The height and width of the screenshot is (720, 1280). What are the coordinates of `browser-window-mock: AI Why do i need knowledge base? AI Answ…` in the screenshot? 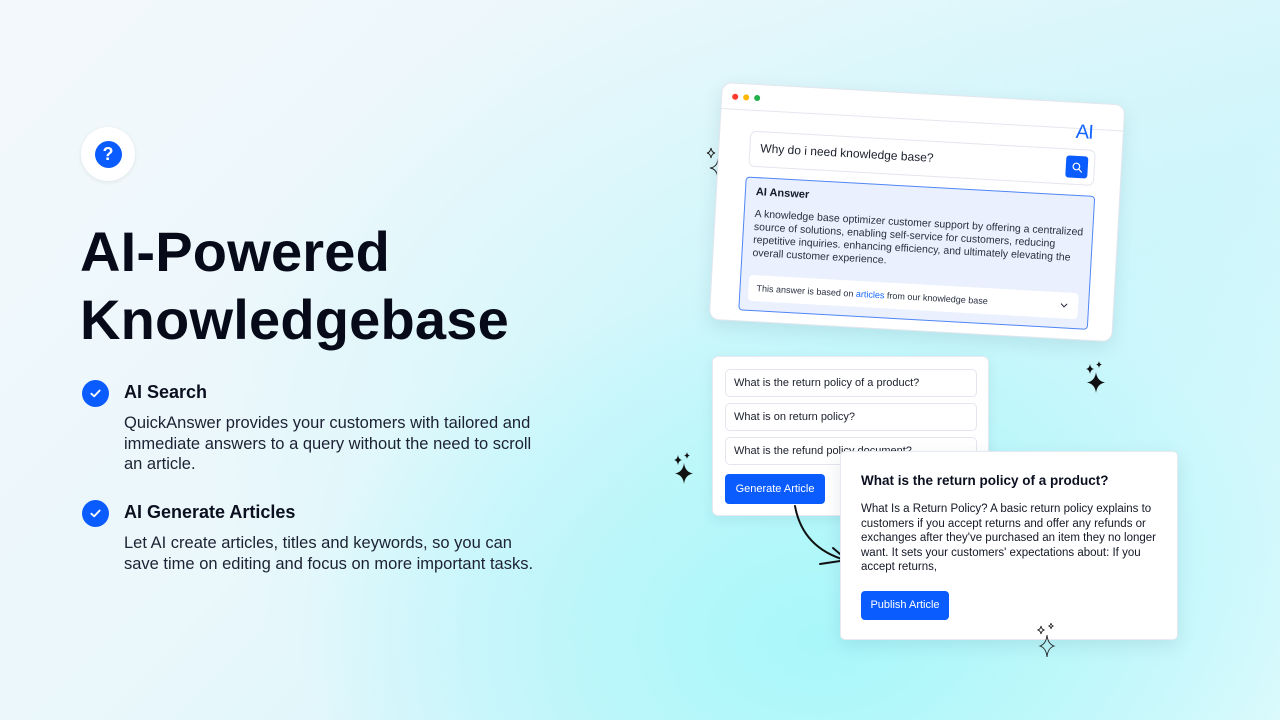 It's located at (917, 212).